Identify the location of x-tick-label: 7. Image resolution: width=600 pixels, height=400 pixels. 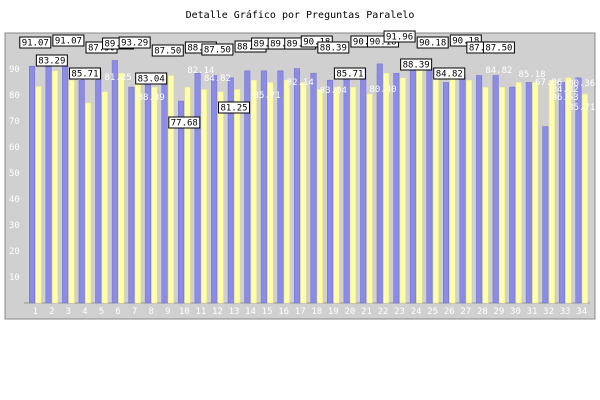
(134, 312).